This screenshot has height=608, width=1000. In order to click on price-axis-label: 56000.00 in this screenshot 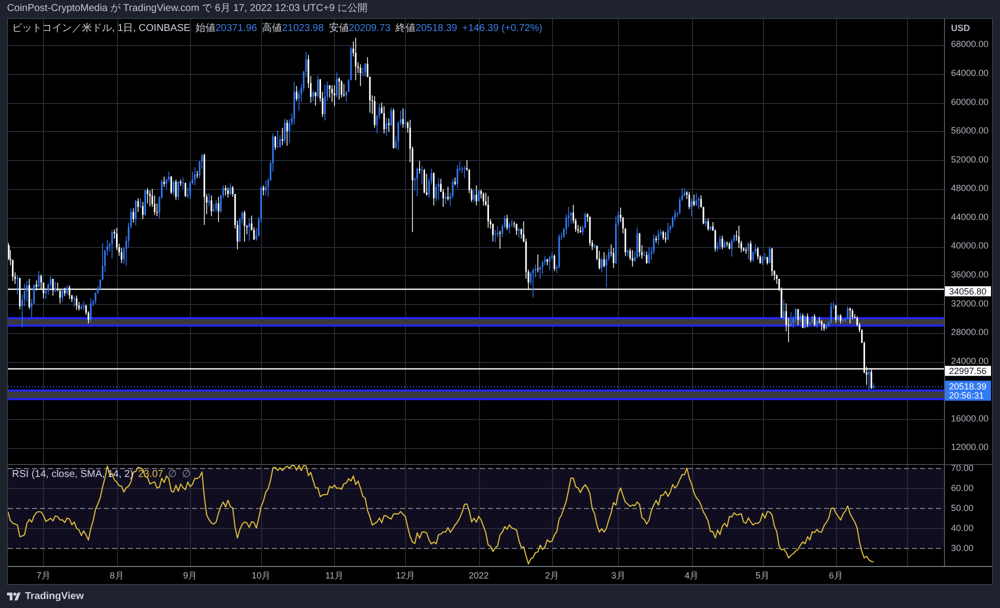, I will do `click(970, 131)`.